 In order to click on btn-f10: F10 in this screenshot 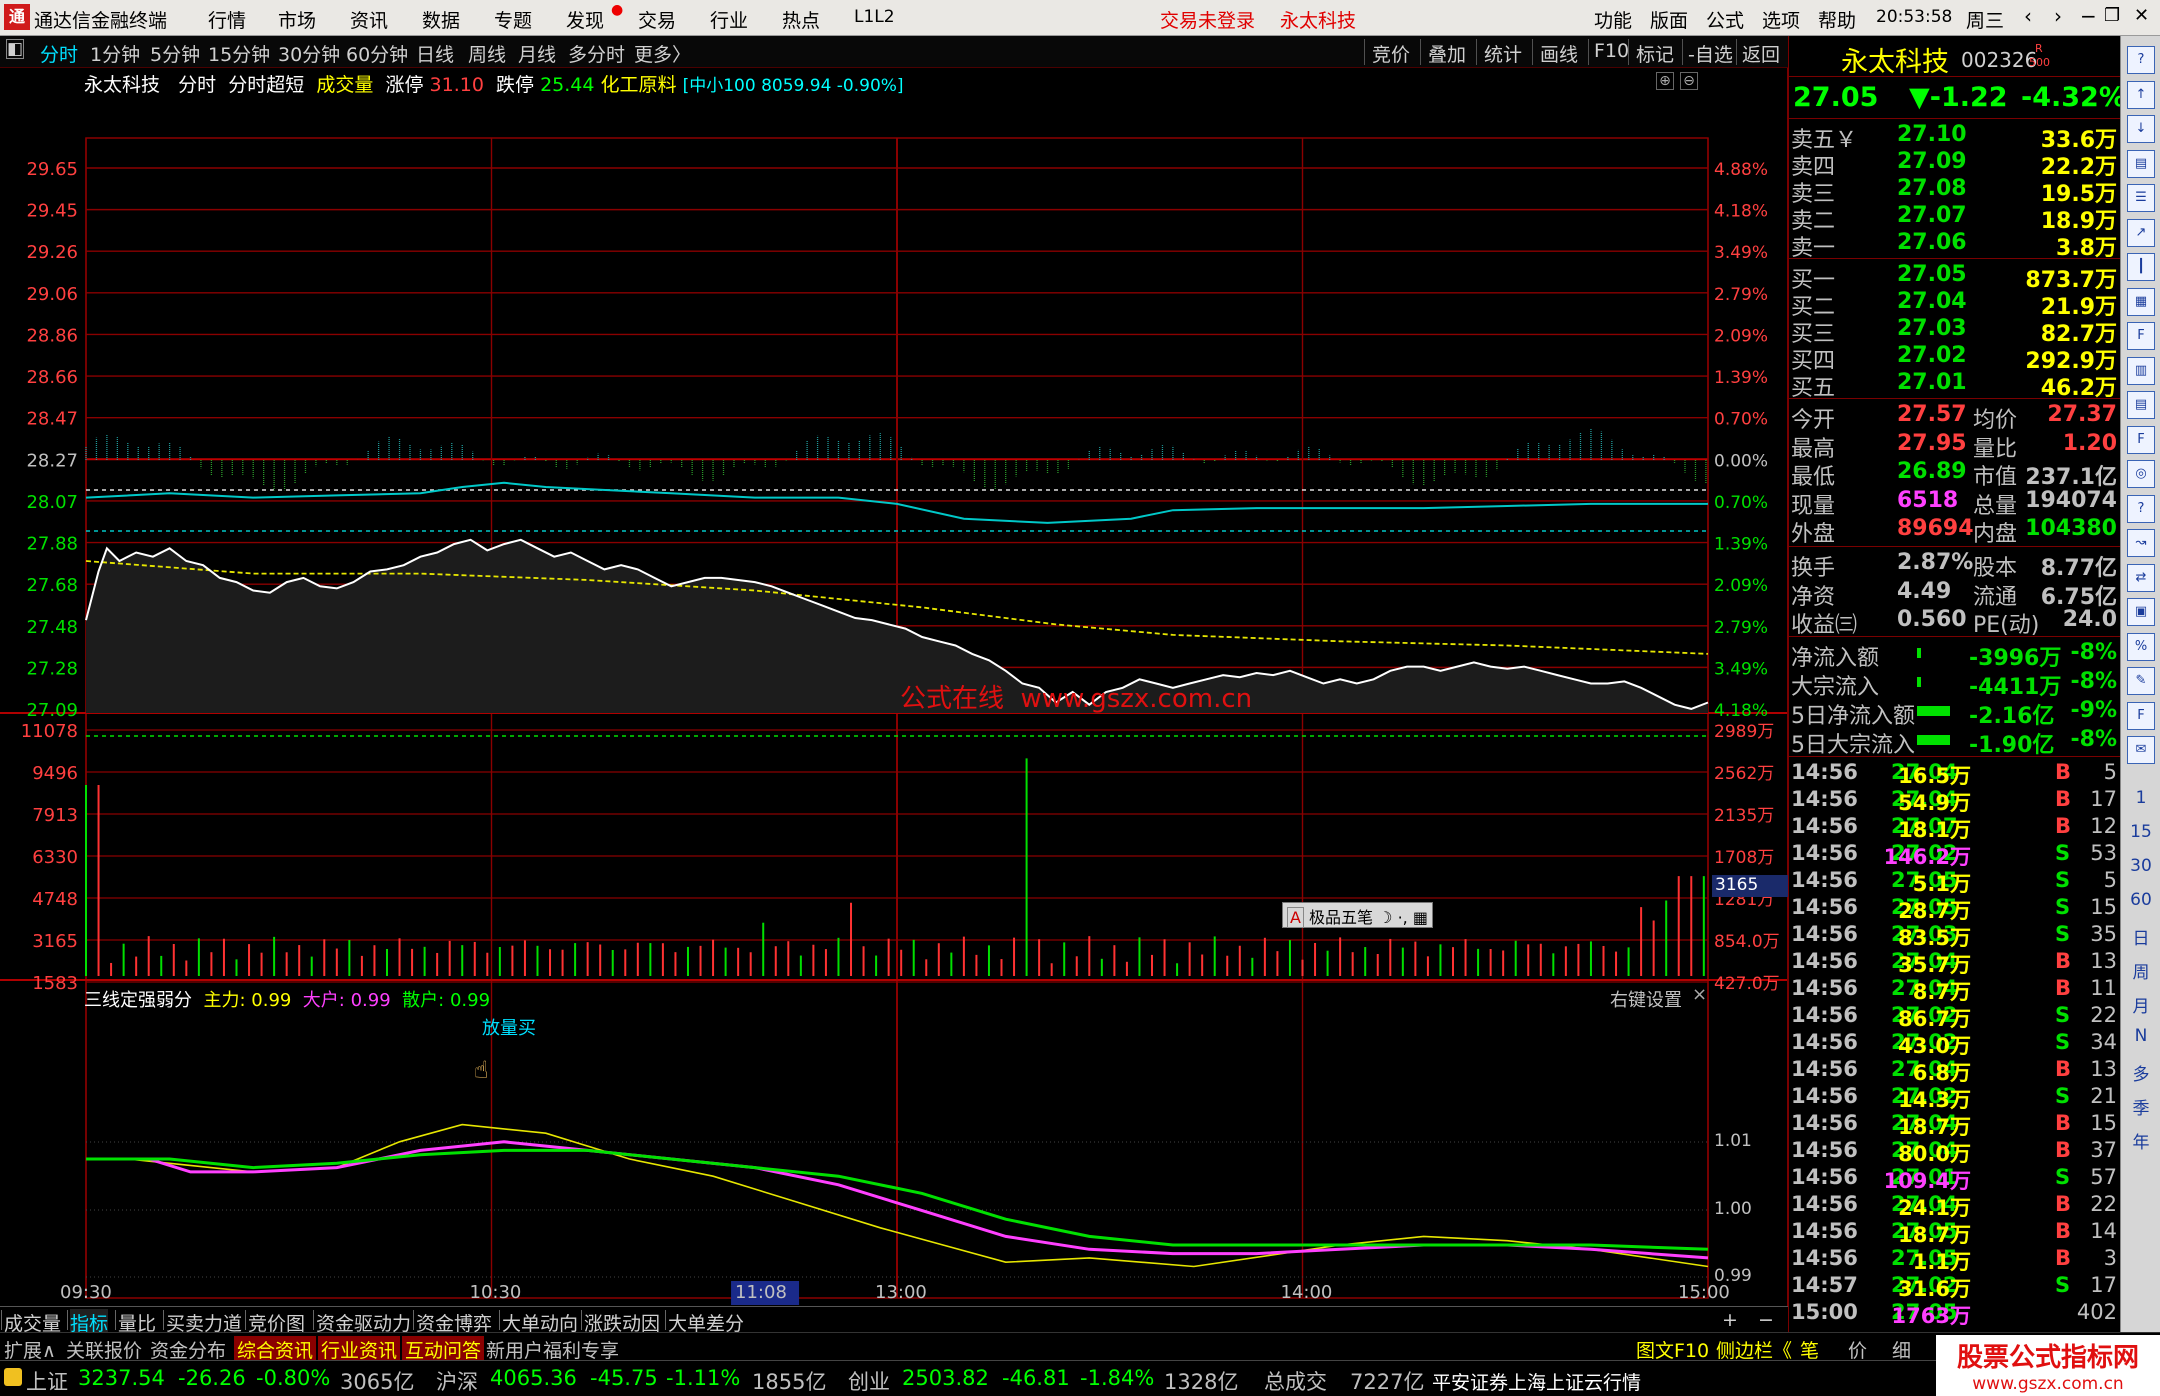, I will do `click(1611, 51)`.